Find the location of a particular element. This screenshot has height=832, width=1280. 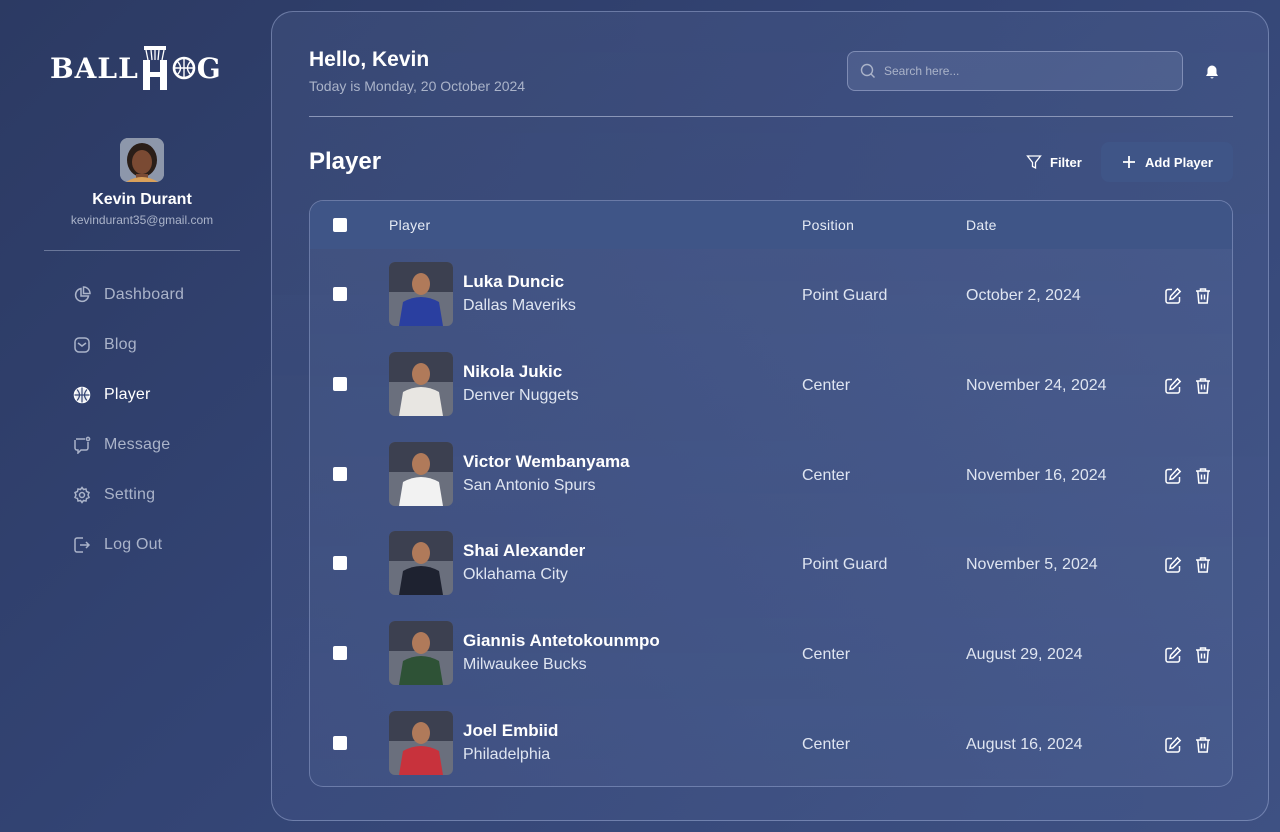

player-team: Denver Nuggets is located at coordinates (521, 395).